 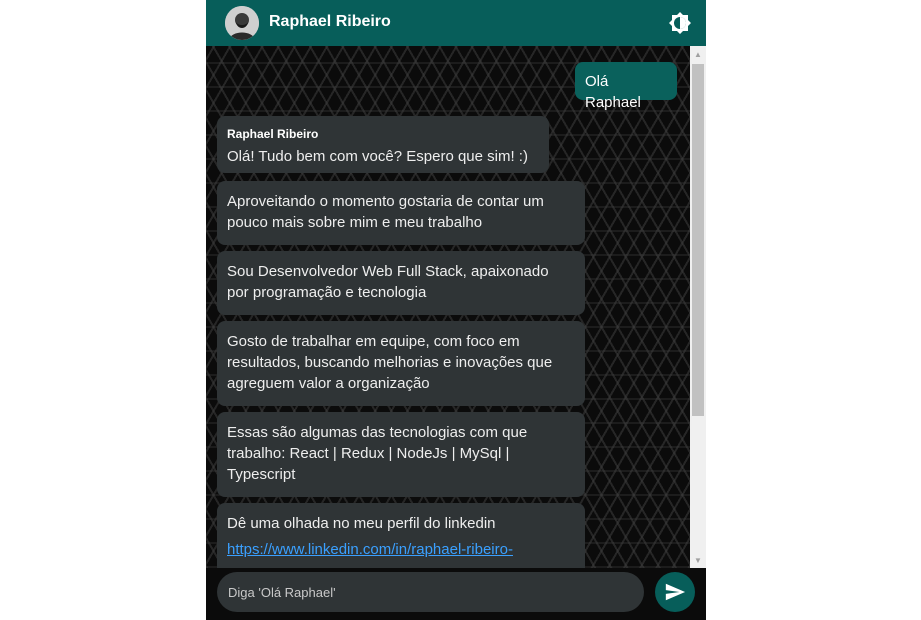 What do you see at coordinates (698, 240) in the screenshot?
I see `scroll-thumb` at bounding box center [698, 240].